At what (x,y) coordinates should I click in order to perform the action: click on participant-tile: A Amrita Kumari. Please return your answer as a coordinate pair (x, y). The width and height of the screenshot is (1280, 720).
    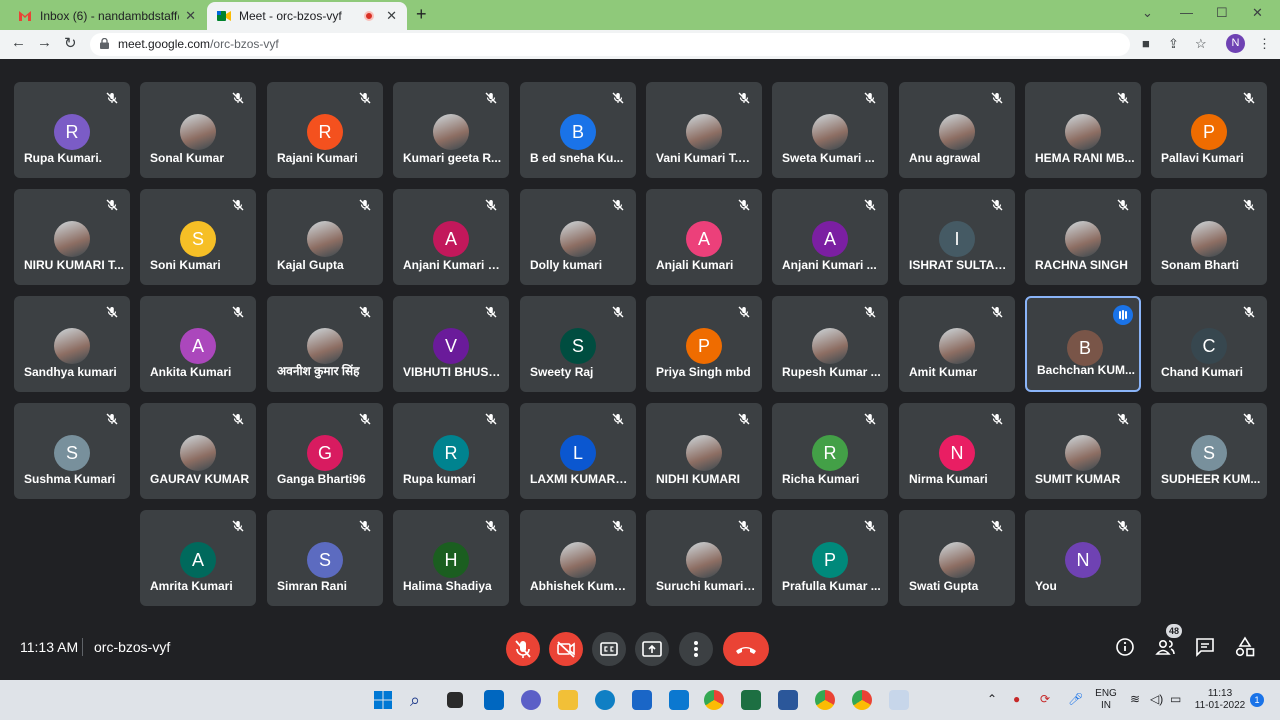
    Looking at the image, I should click on (198, 558).